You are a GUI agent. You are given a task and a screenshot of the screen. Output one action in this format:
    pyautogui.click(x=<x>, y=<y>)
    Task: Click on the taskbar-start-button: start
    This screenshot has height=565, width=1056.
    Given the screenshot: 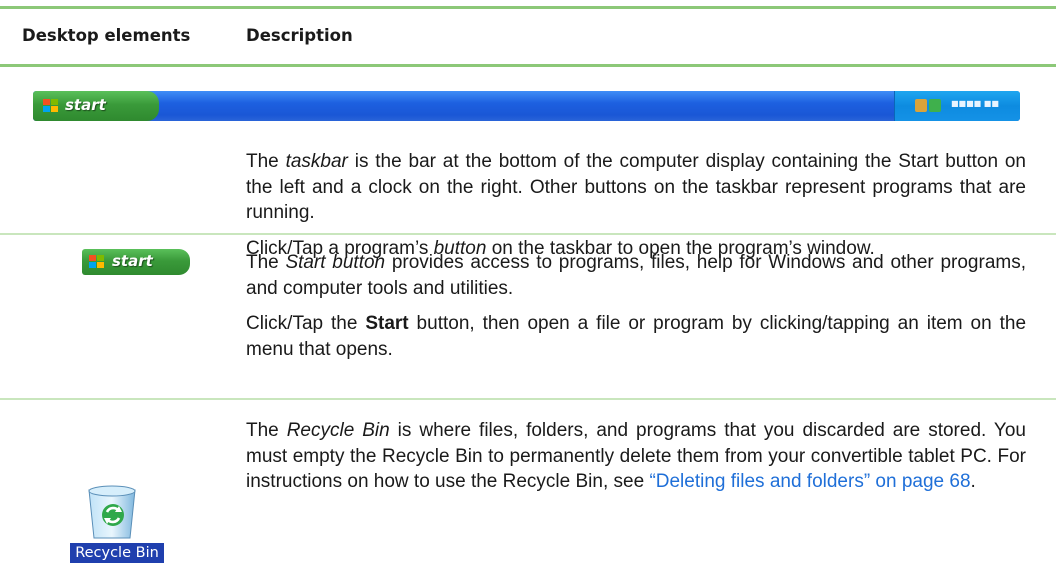 What is the action you would take?
    pyautogui.click(x=96, y=106)
    